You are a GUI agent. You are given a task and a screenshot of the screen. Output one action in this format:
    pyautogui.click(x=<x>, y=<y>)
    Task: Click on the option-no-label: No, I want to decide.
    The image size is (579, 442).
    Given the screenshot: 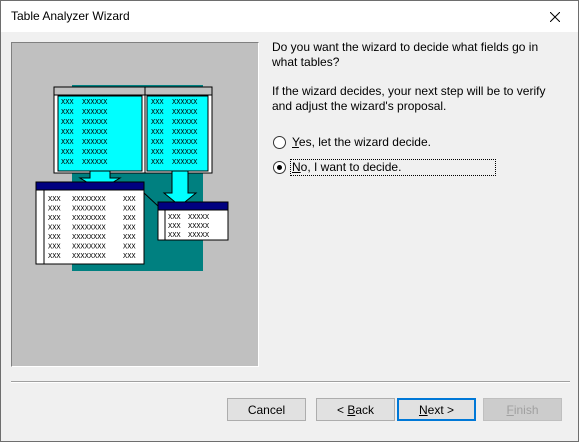 What is the action you would take?
    pyautogui.click(x=393, y=167)
    